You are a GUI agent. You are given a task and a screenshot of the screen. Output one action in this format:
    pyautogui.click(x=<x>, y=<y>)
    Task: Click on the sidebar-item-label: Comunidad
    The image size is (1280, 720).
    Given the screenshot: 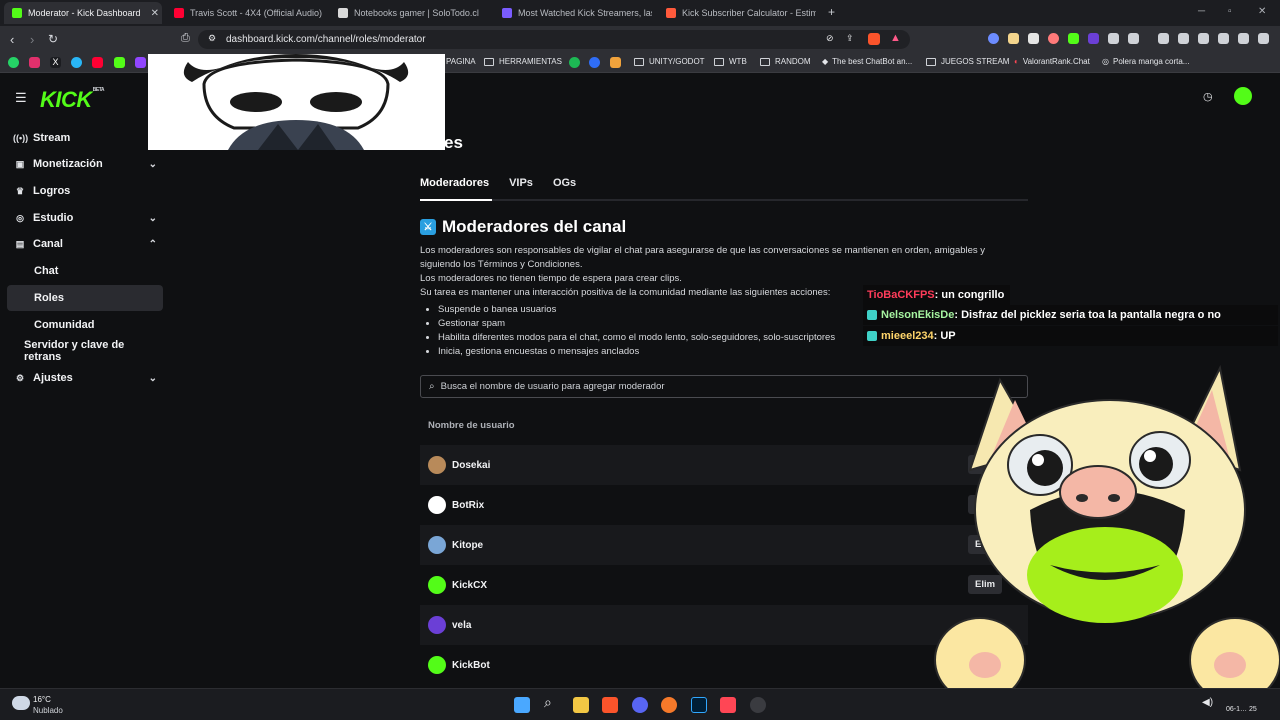 What is the action you would take?
    pyautogui.click(x=64, y=325)
    